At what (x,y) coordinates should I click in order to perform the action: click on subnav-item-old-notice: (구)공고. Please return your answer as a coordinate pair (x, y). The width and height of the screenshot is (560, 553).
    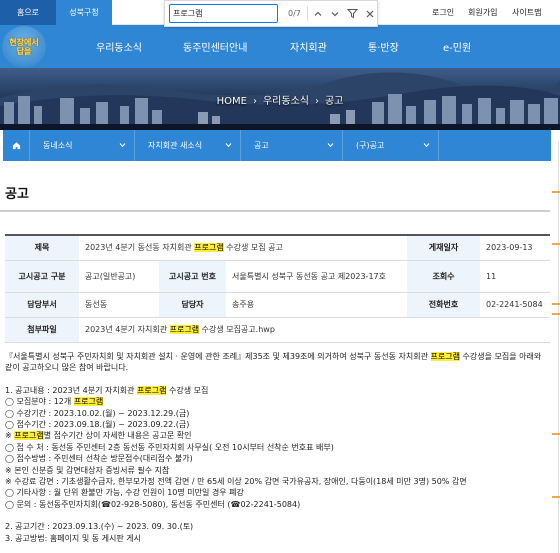
    Looking at the image, I should click on (391, 145).